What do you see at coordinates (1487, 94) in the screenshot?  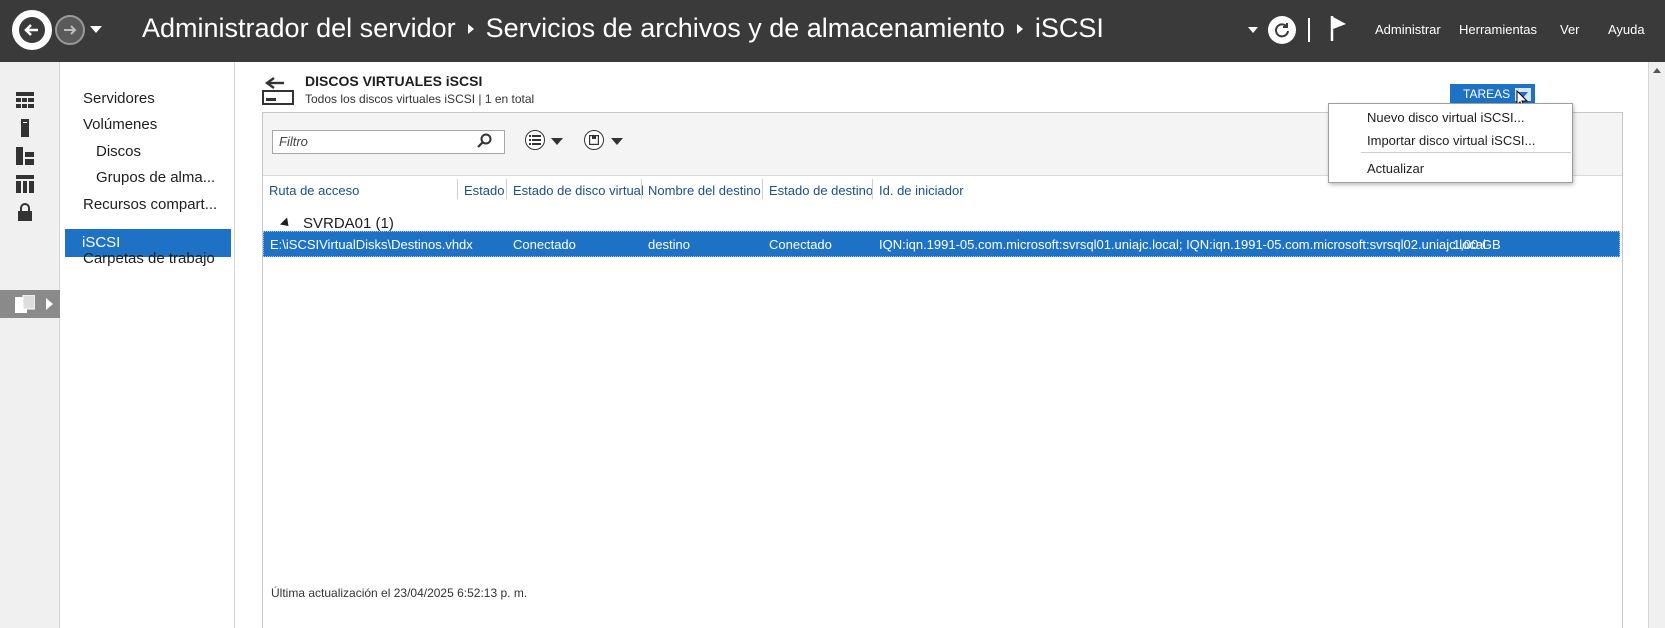 I see `tasks-label: TAREAS` at bounding box center [1487, 94].